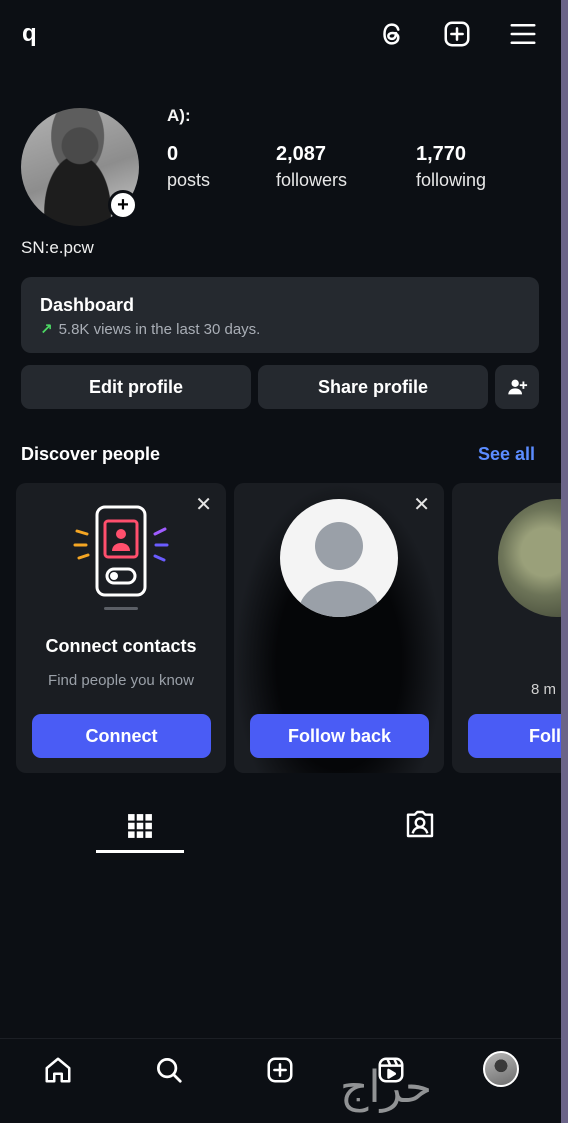  What do you see at coordinates (46, 329) in the screenshot?
I see `trend-up-icon: ↗` at bounding box center [46, 329].